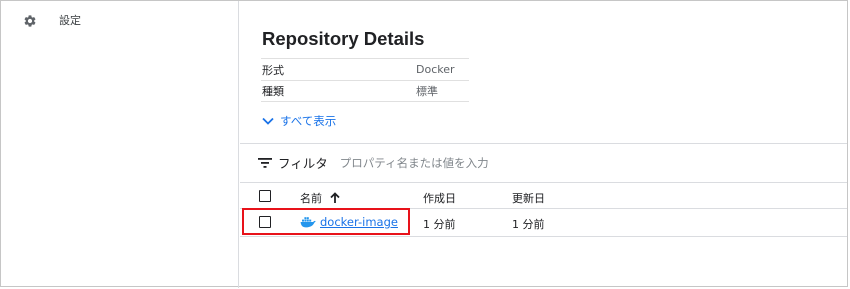 This screenshot has width=850, height=289. What do you see at coordinates (265, 196) in the screenshot?
I see `select-all-checkbox` at bounding box center [265, 196].